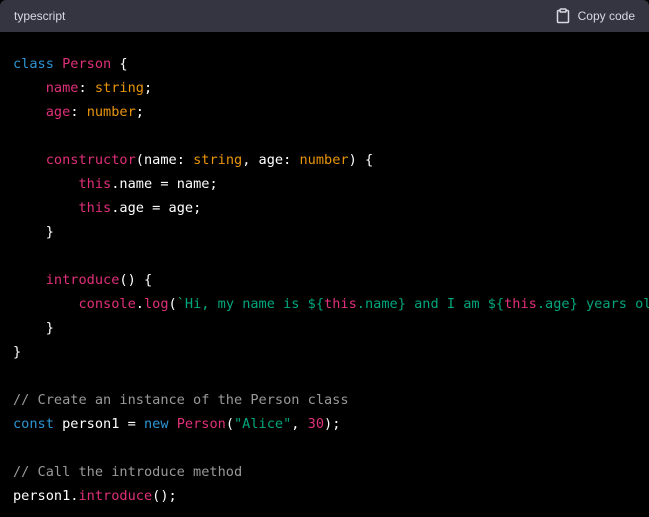  What do you see at coordinates (139, 304) in the screenshot?
I see `code-token-plain: .` at bounding box center [139, 304].